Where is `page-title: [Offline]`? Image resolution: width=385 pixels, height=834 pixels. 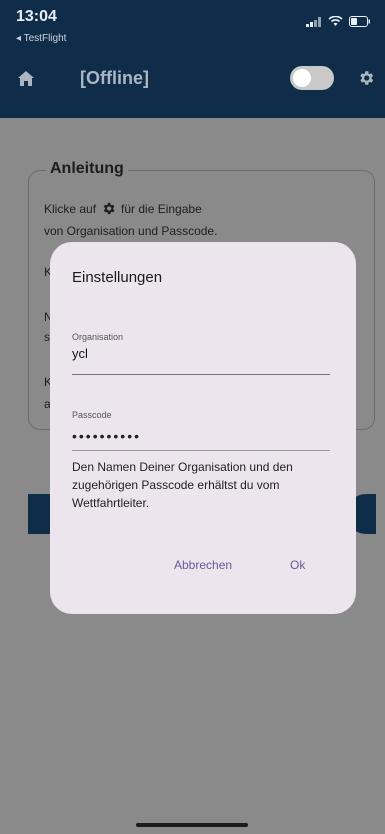 page-title: [Offline] is located at coordinates (114, 78).